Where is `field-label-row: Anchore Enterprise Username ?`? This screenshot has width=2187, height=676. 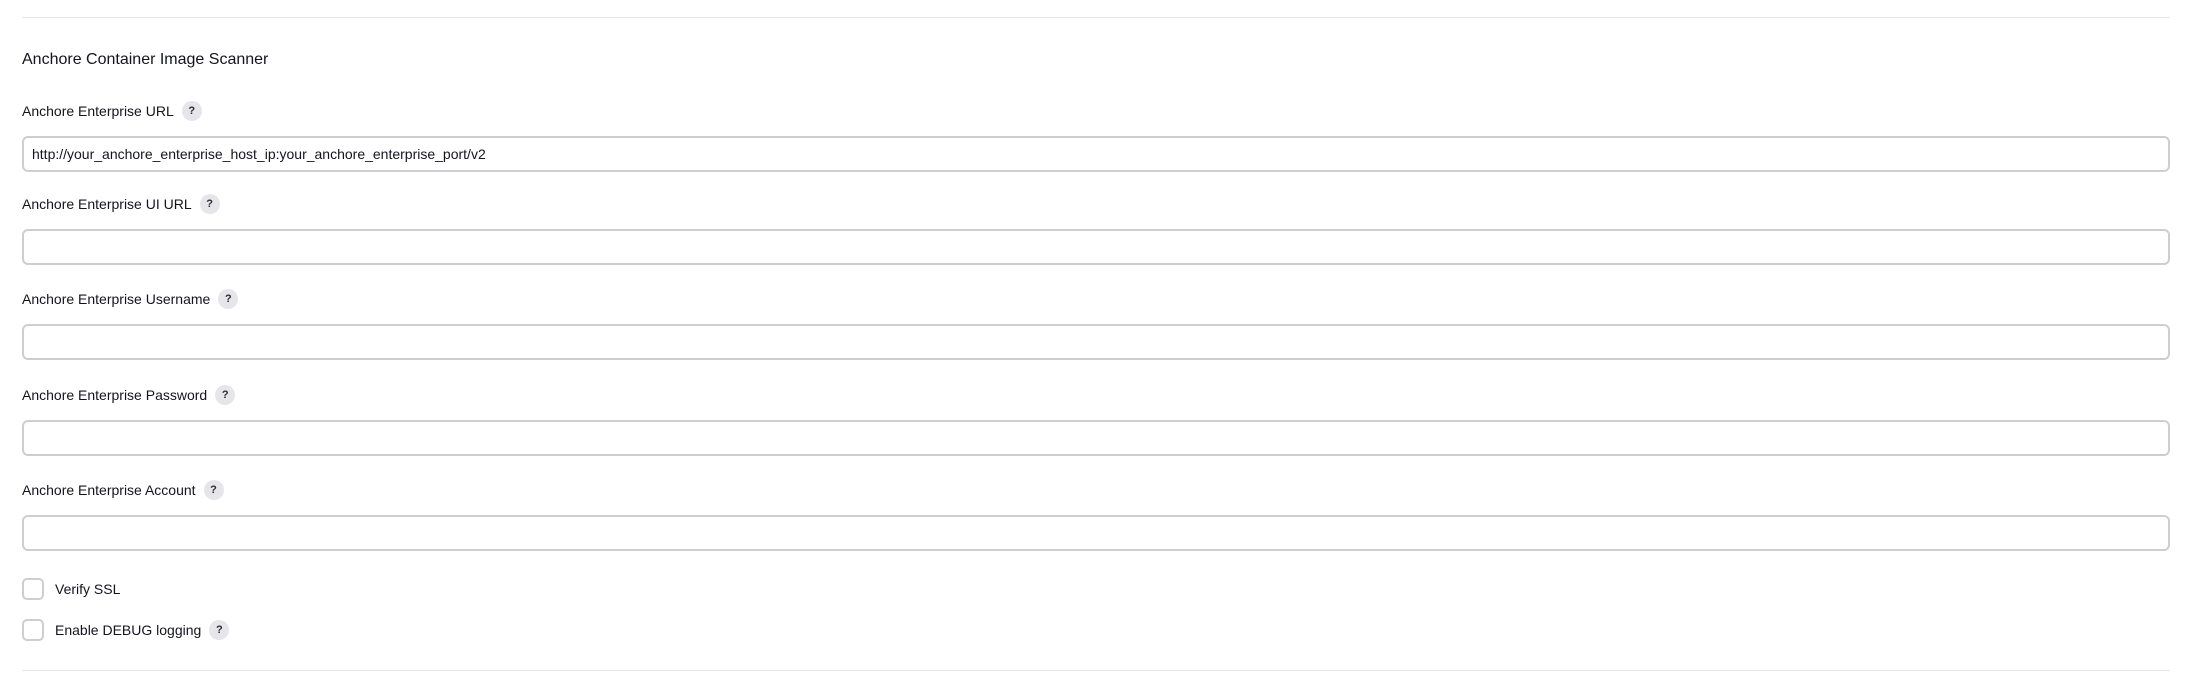 field-label-row: Anchore Enterprise Username ? is located at coordinates (1096, 299).